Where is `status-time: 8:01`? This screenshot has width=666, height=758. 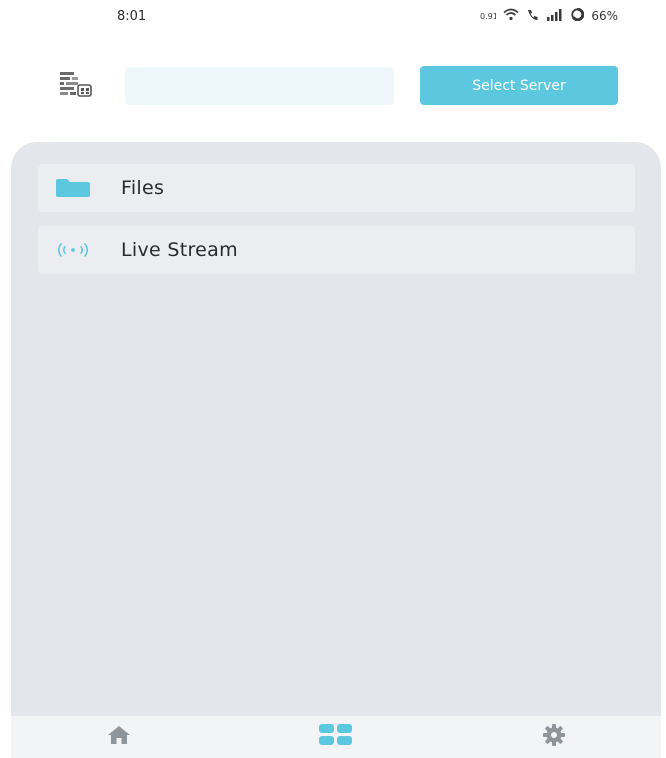
status-time: 8:01 is located at coordinates (132, 16).